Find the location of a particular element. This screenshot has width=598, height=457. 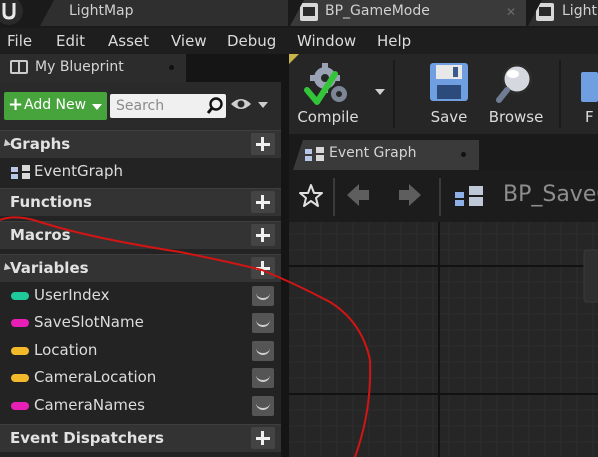

search-input is located at coordinates (157, 106).